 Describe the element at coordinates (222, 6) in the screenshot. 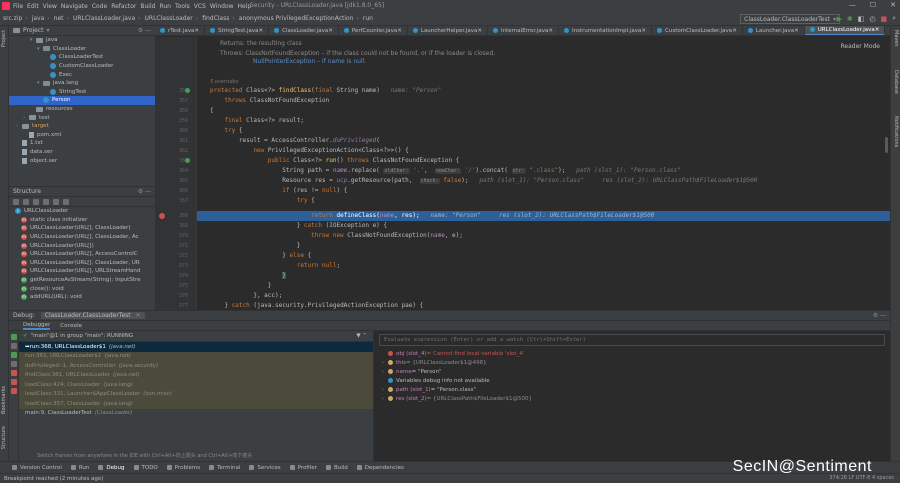

I see `menu-item-window: Window` at that location.